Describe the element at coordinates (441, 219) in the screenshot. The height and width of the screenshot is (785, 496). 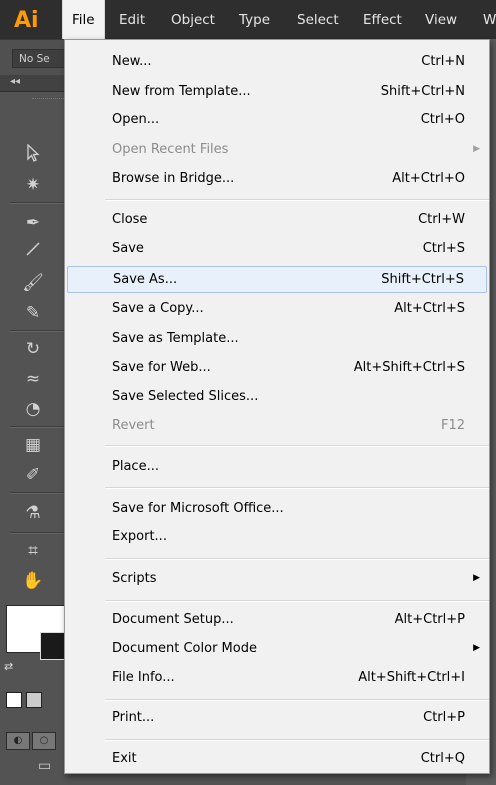
I see `menu-item-shortcut: Ctrl+W` at that location.